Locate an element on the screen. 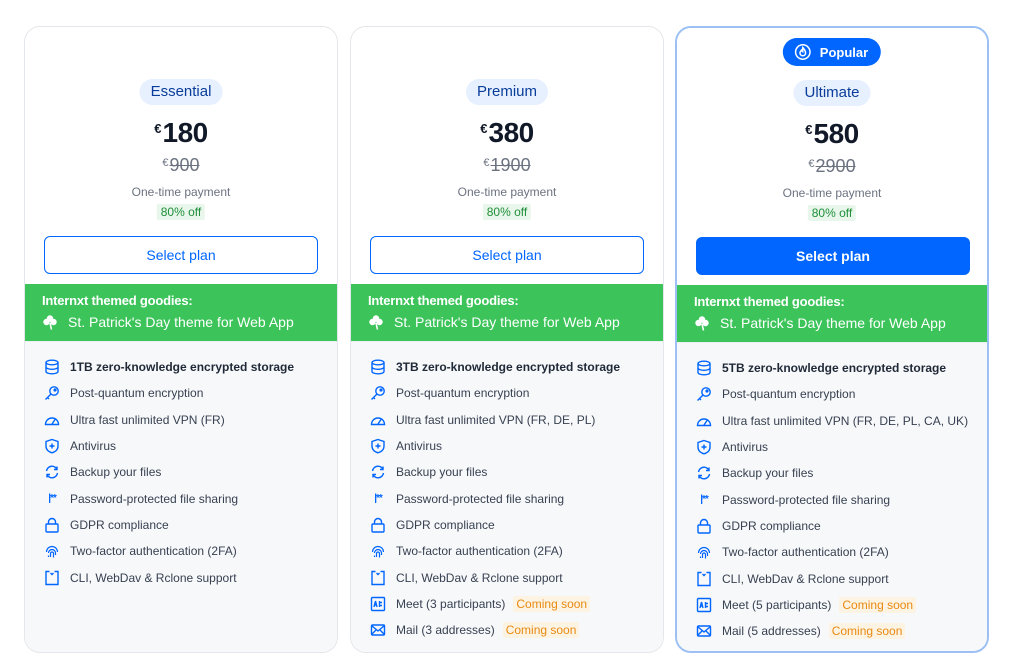 The height and width of the screenshot is (663, 1024). feature-item: |** Password-protected file sharing is located at coordinates (832, 499).